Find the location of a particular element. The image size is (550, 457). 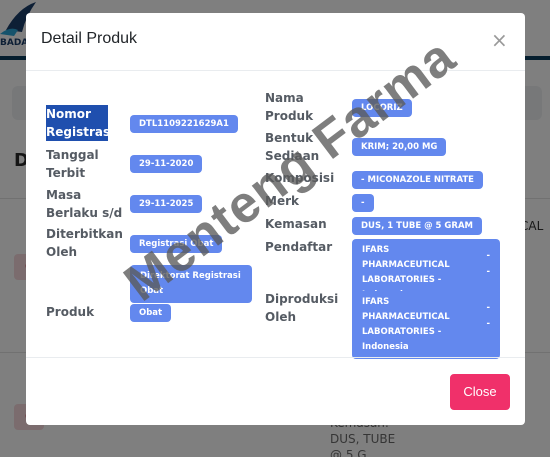

label-kemasan: Kemasan is located at coordinates (296, 224).